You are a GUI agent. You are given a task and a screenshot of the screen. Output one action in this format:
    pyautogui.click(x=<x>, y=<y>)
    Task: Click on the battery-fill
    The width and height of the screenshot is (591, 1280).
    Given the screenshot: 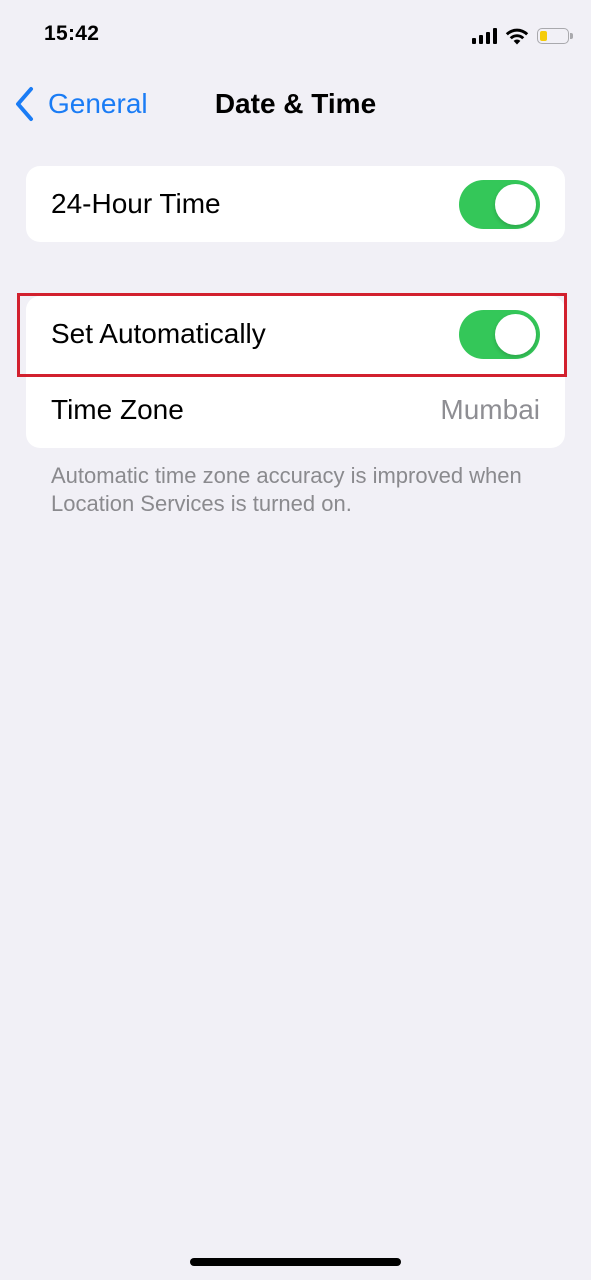 What is the action you would take?
    pyautogui.click(x=543, y=36)
    